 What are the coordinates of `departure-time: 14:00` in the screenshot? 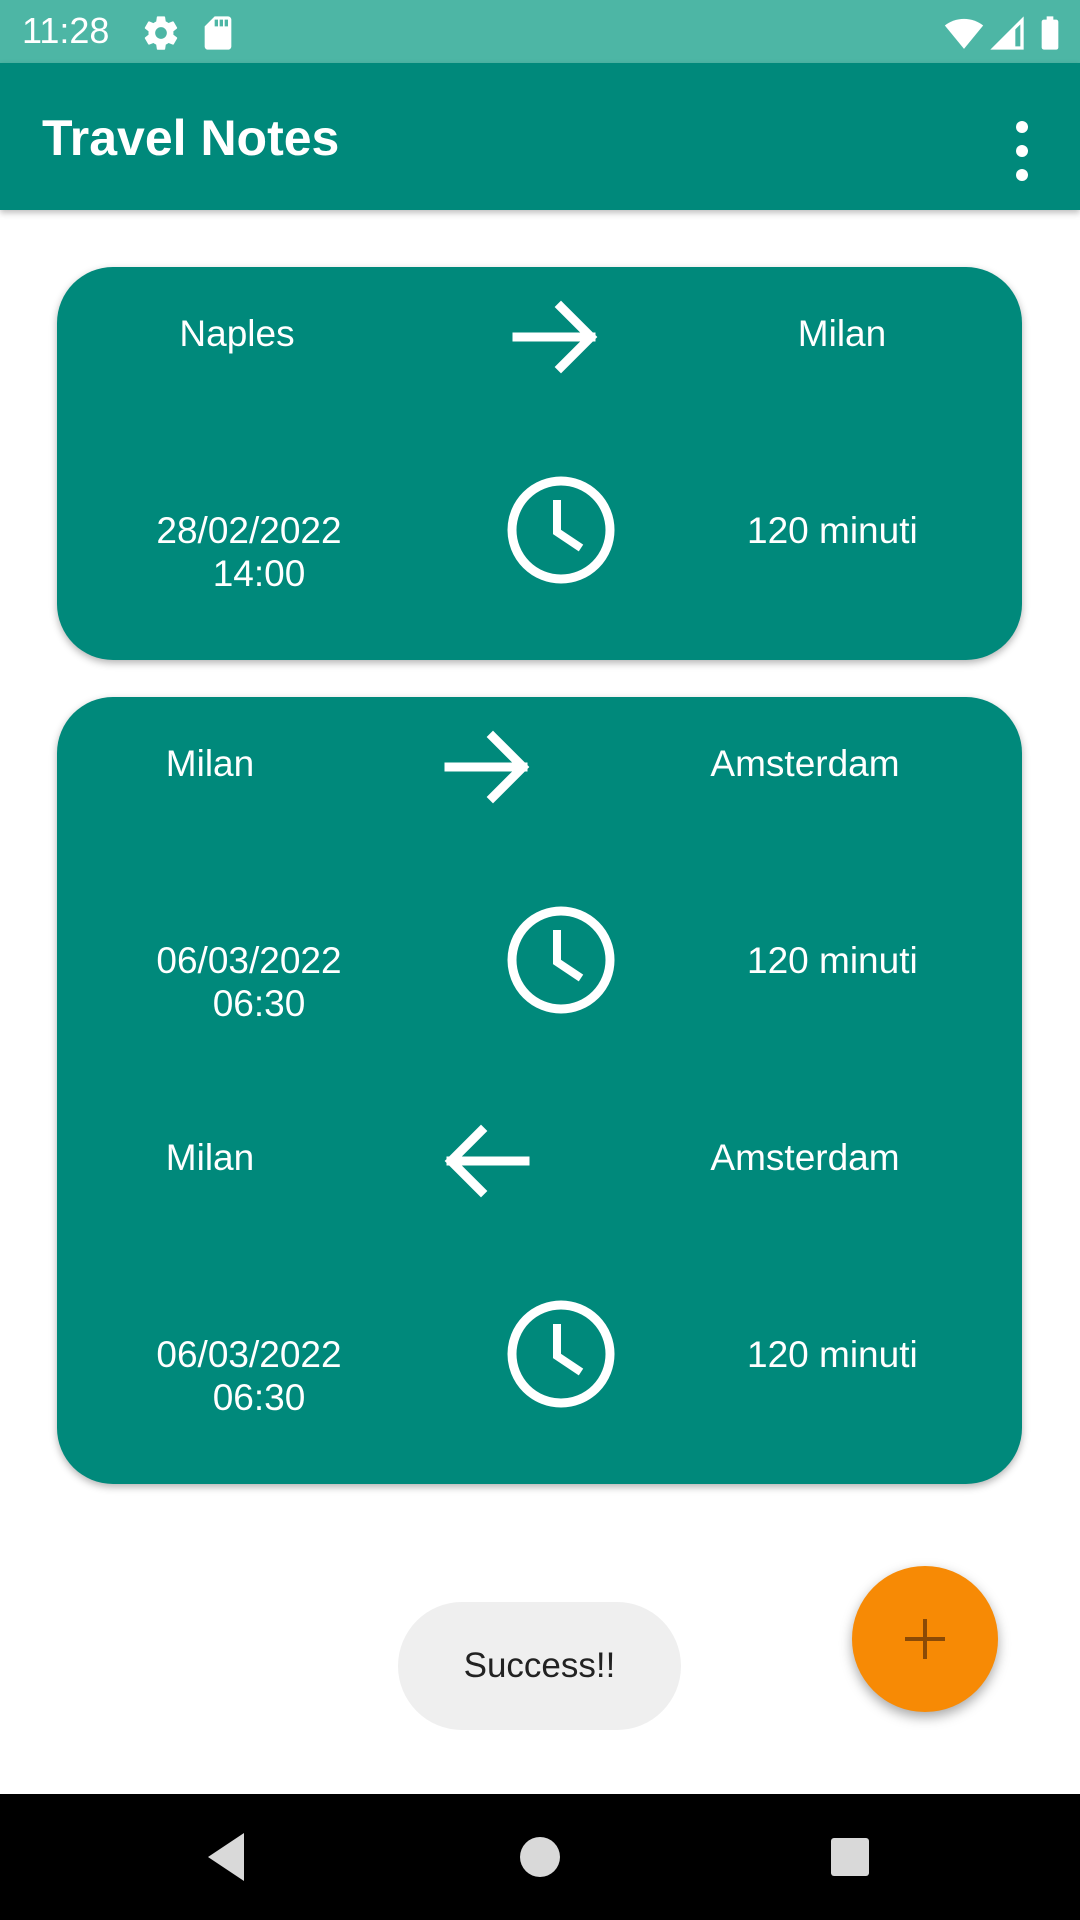 It's located at (259, 573).